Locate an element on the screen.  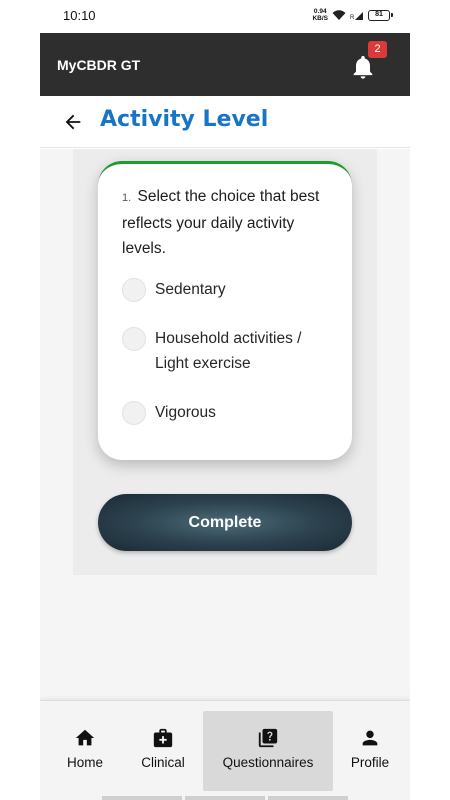
page-header: Activity Level is located at coordinates (225, 122).